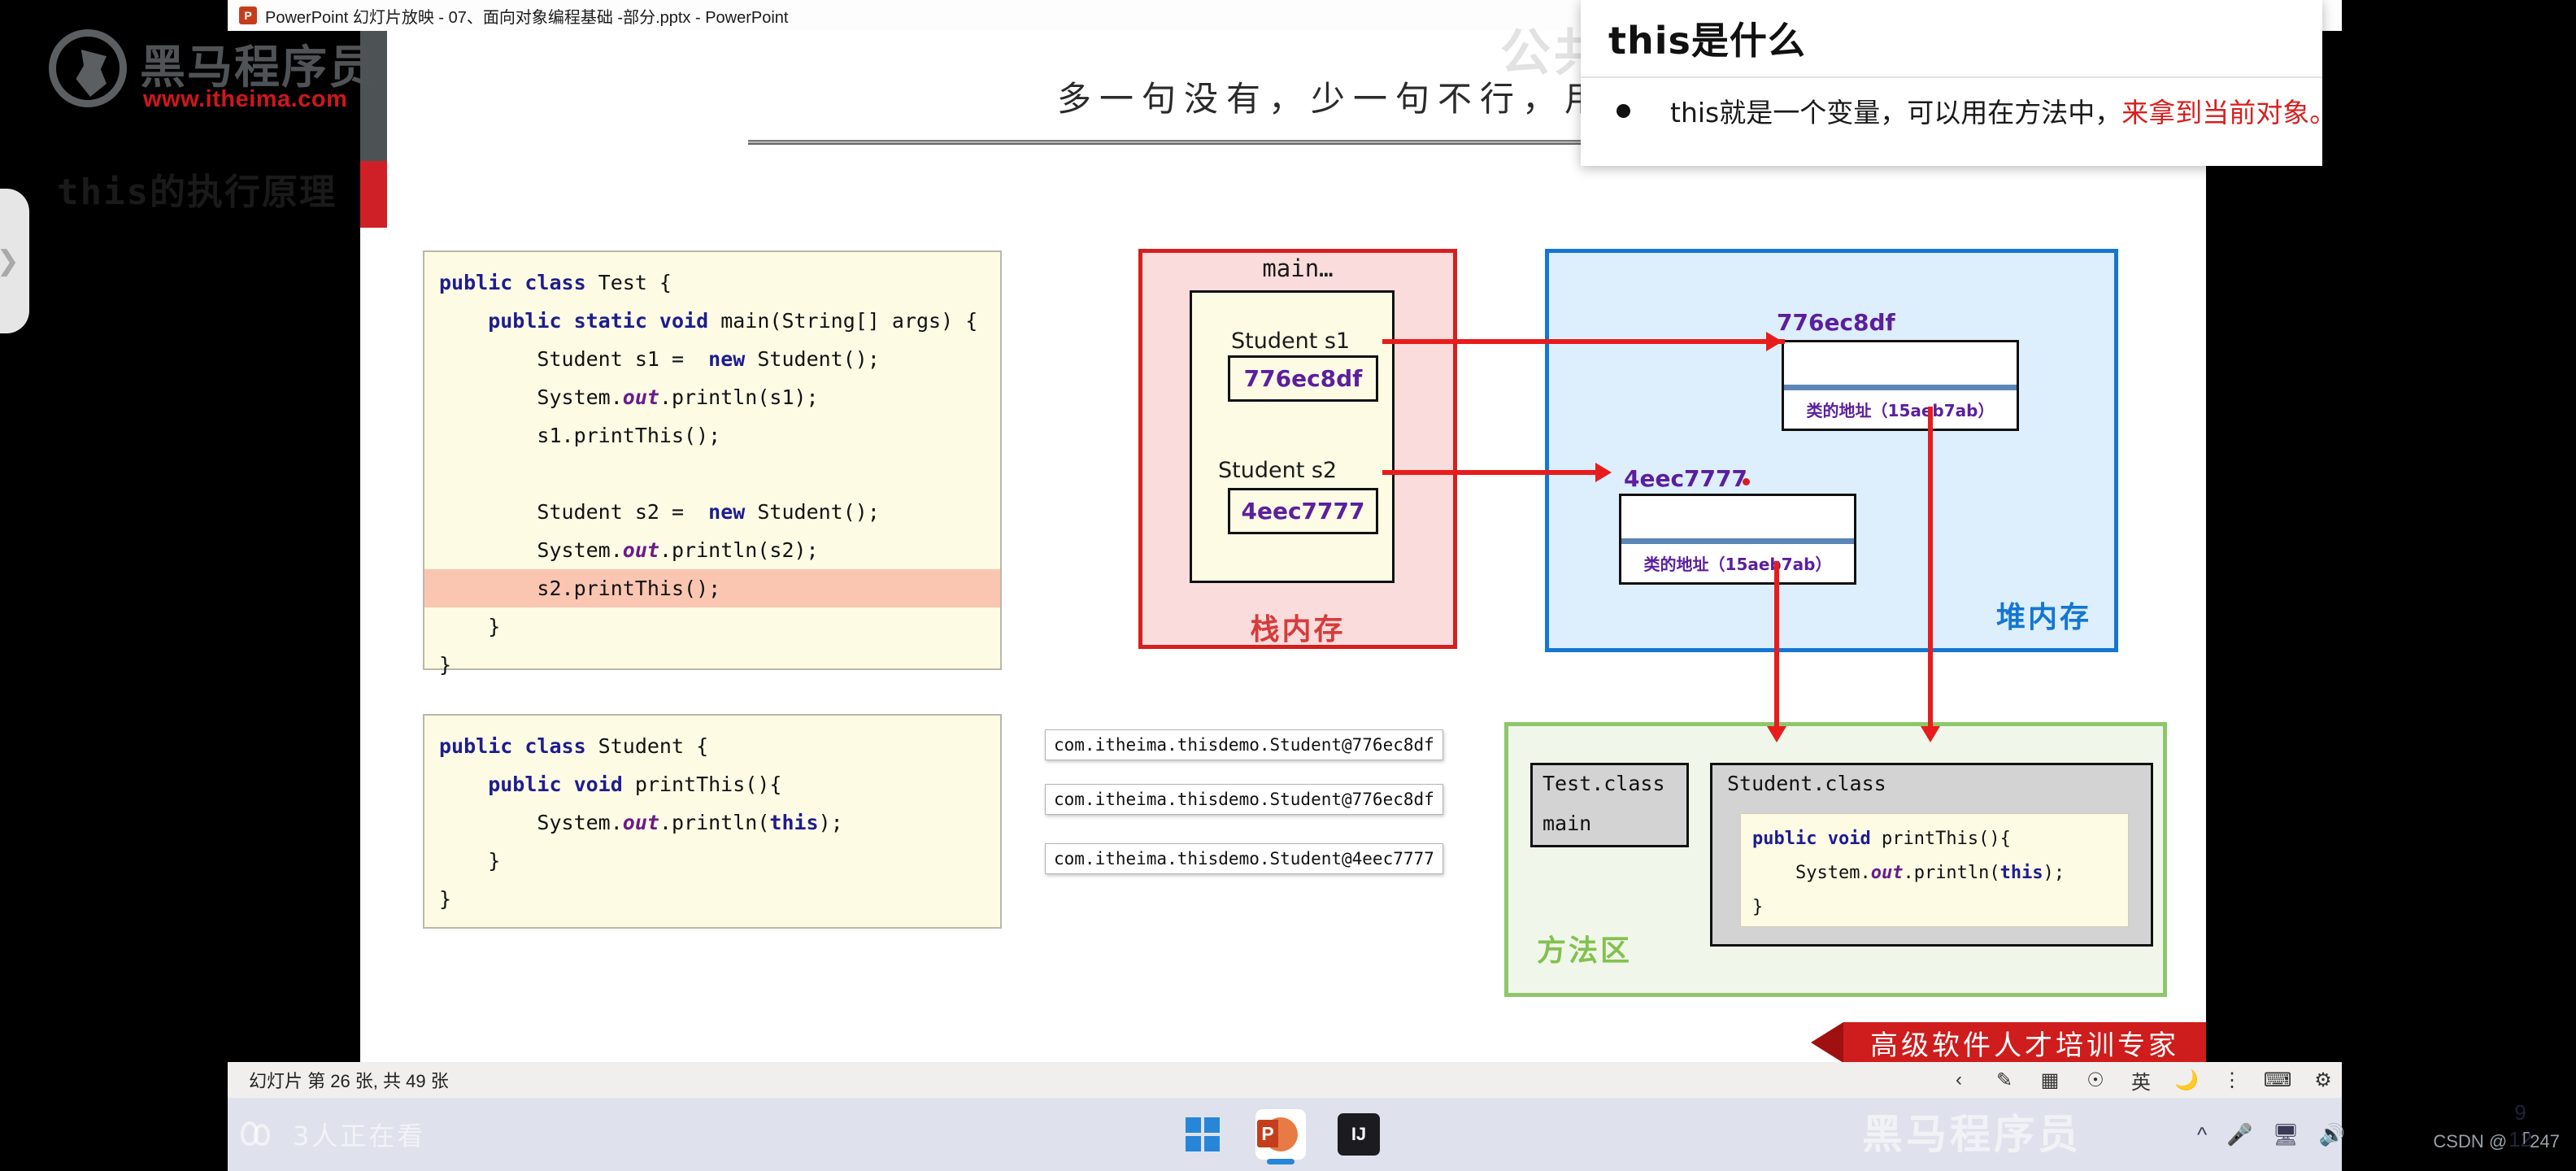 The image size is (2576, 1171). I want to click on stack-var-s1-label: Student s1, so click(1291, 342).